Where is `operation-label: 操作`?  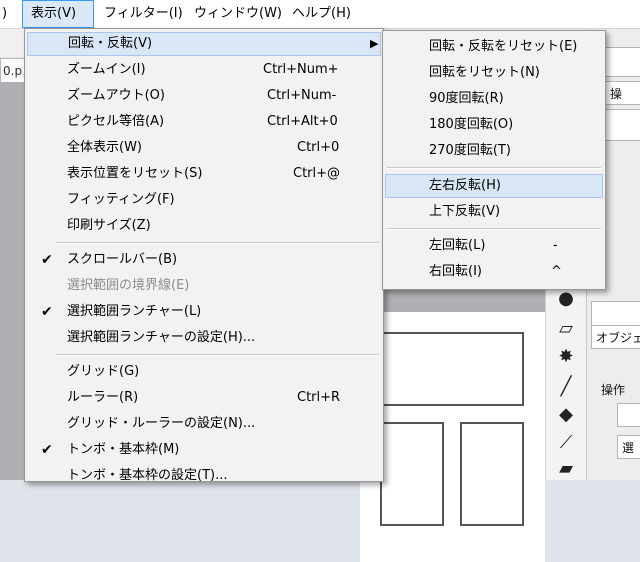
operation-label: 操作 is located at coordinates (613, 390).